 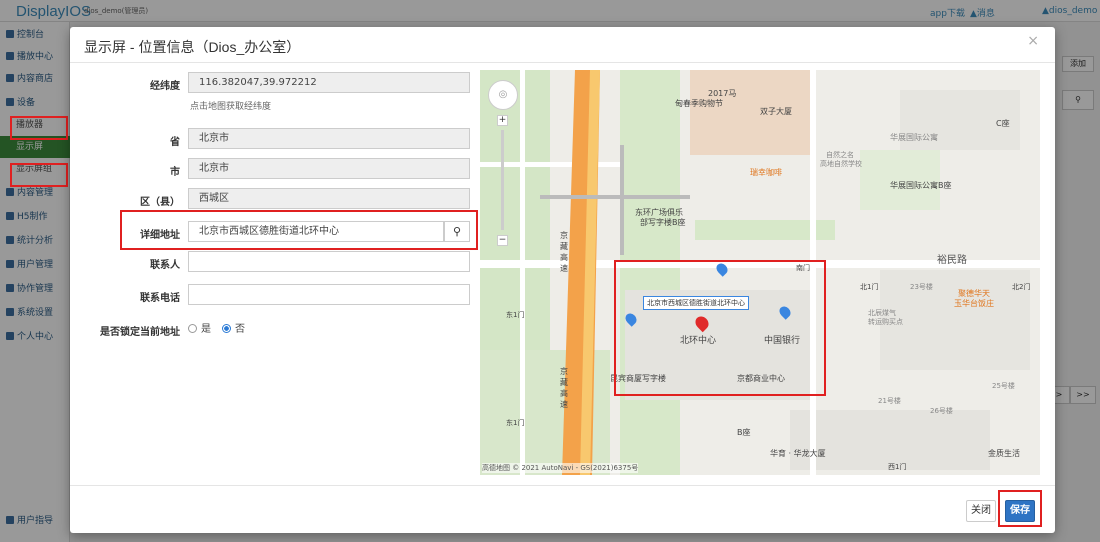 What do you see at coordinates (1003, 386) in the screenshot?
I see `map-label-b25: 25号楼` at bounding box center [1003, 386].